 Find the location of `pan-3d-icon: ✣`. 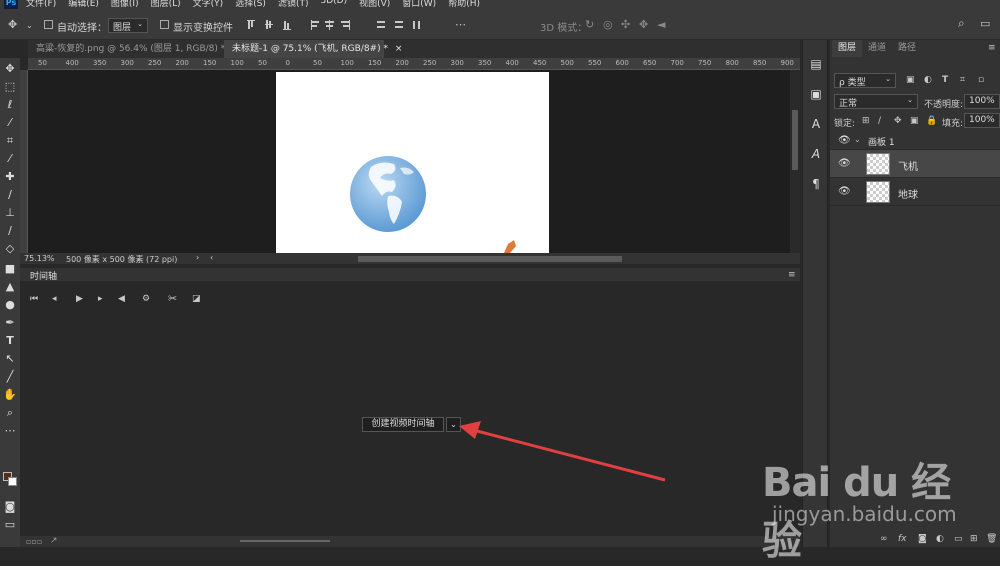

pan-3d-icon: ✣ is located at coordinates (625, 24).